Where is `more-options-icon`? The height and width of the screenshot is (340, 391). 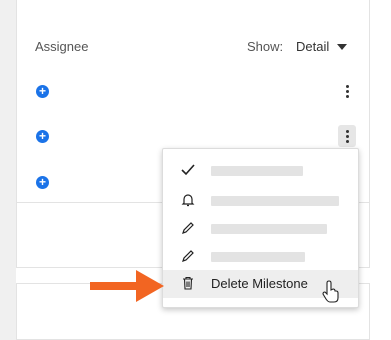 more-options-icon is located at coordinates (347, 91).